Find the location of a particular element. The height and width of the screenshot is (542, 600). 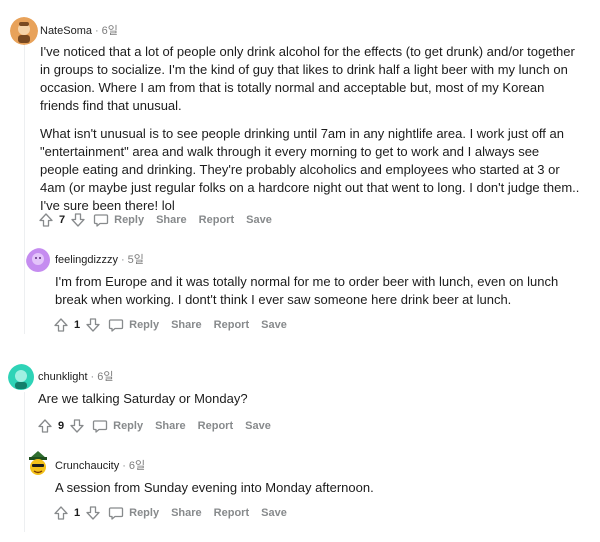

comment-body: Are we talking Saturday or Monday? is located at coordinates (308, 399).